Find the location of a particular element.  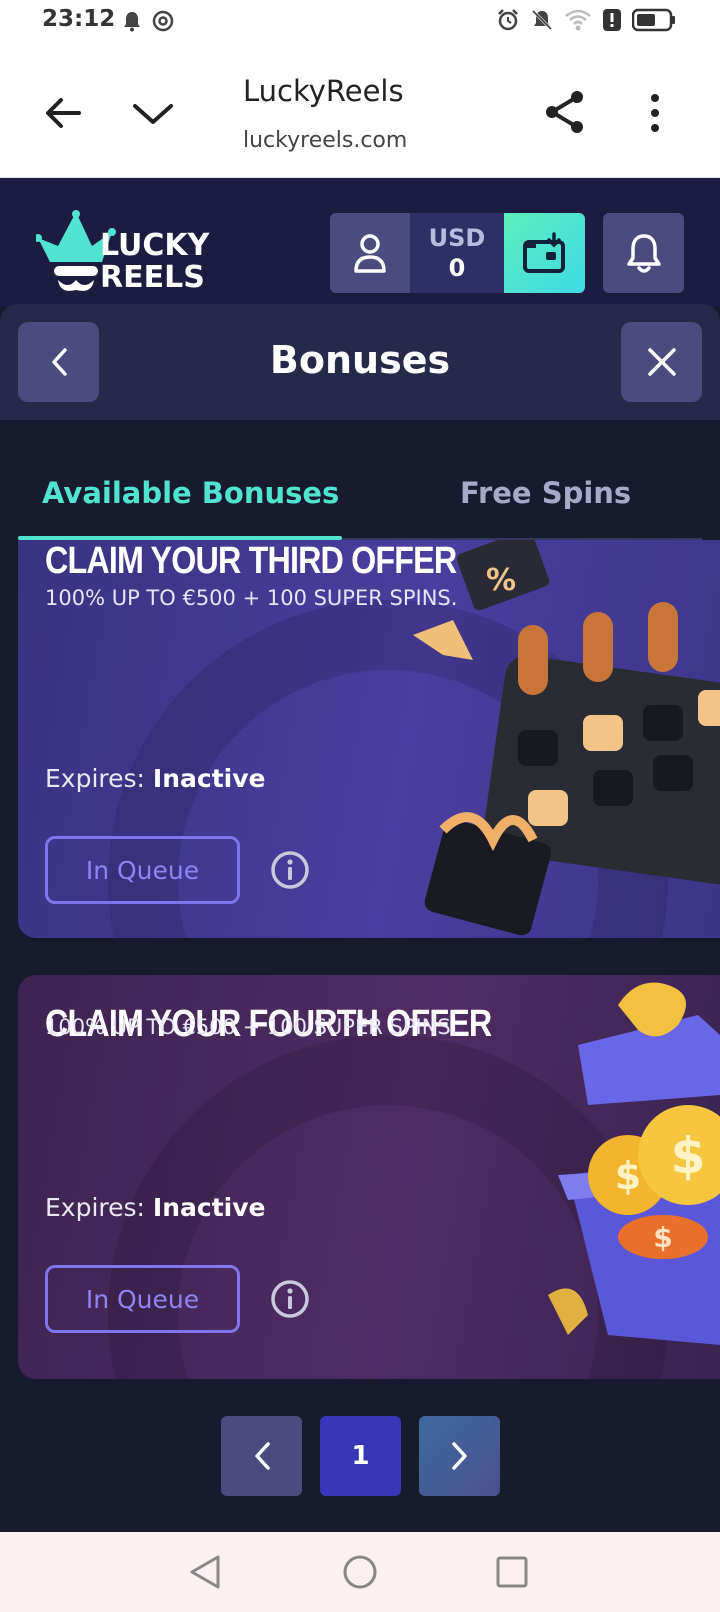

lucky-reels-logo: LUCKY REELS is located at coordinates (131, 255).